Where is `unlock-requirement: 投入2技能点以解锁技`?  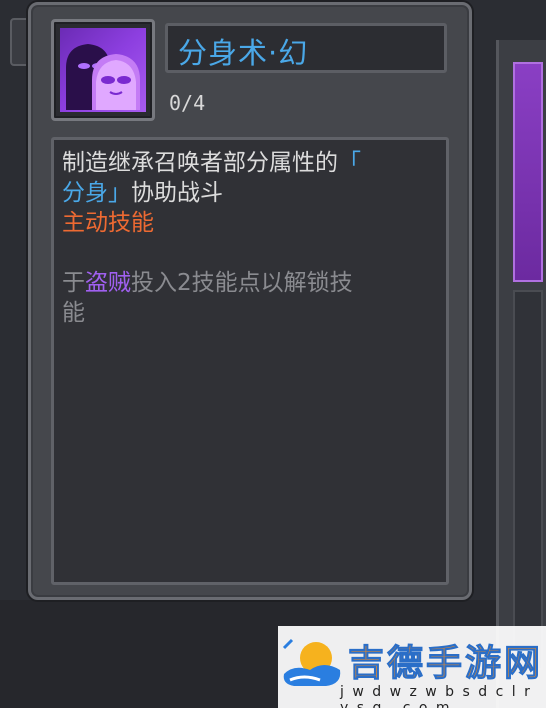 unlock-requirement: 投入2技能点以解锁技 is located at coordinates (242, 283).